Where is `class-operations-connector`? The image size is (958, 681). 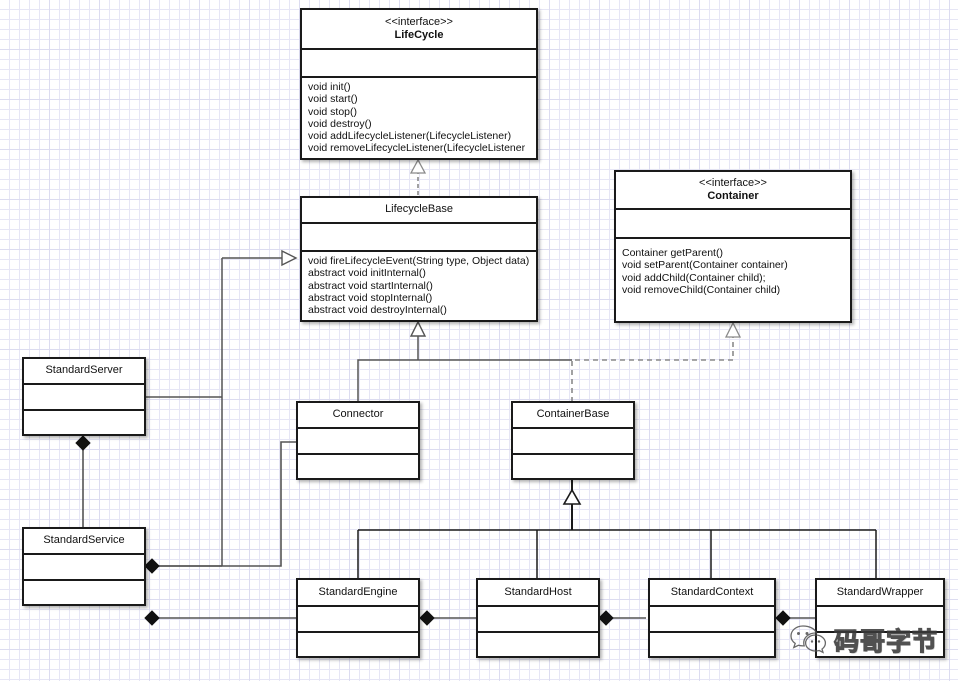 class-operations-connector is located at coordinates (358, 466).